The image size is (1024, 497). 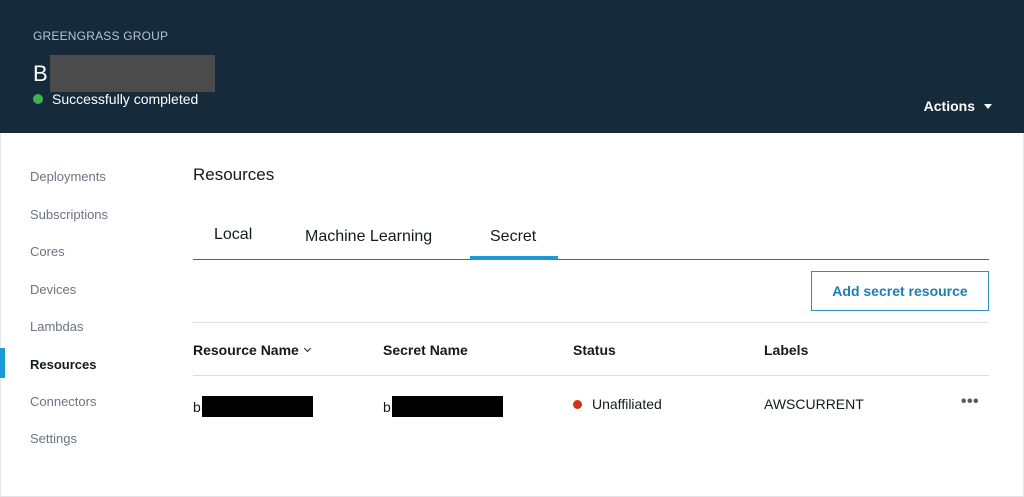 I want to click on row-actions-button: •••, so click(x=970, y=402).